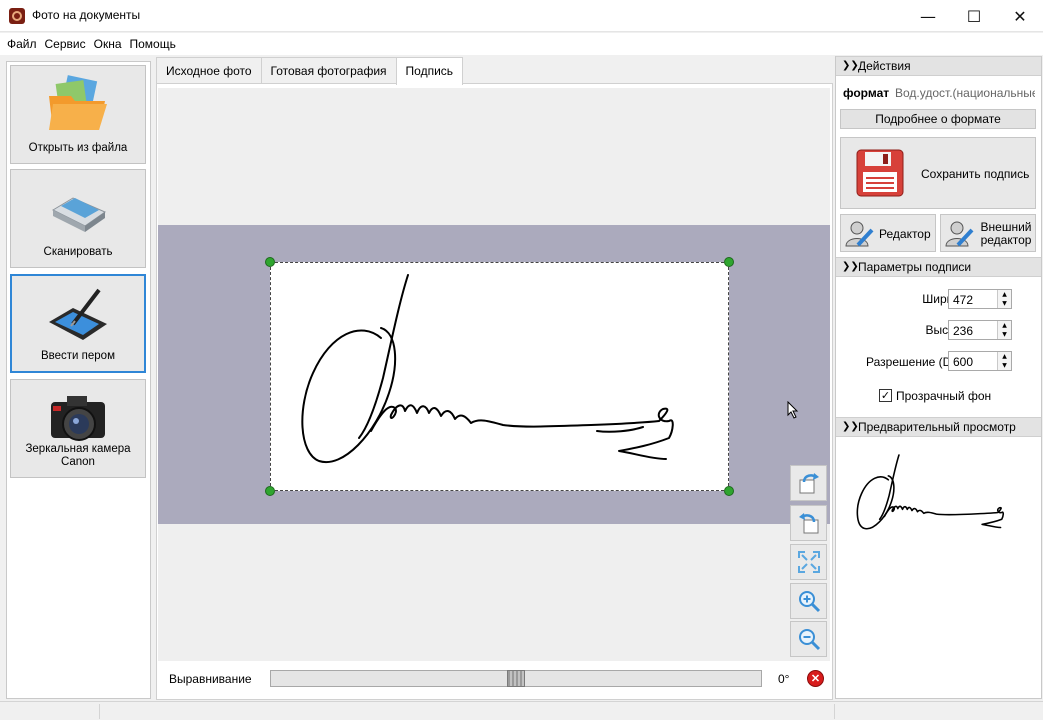 The height and width of the screenshot is (720, 1043). I want to click on actions-header: ❯❯ Действия, so click(938, 66).